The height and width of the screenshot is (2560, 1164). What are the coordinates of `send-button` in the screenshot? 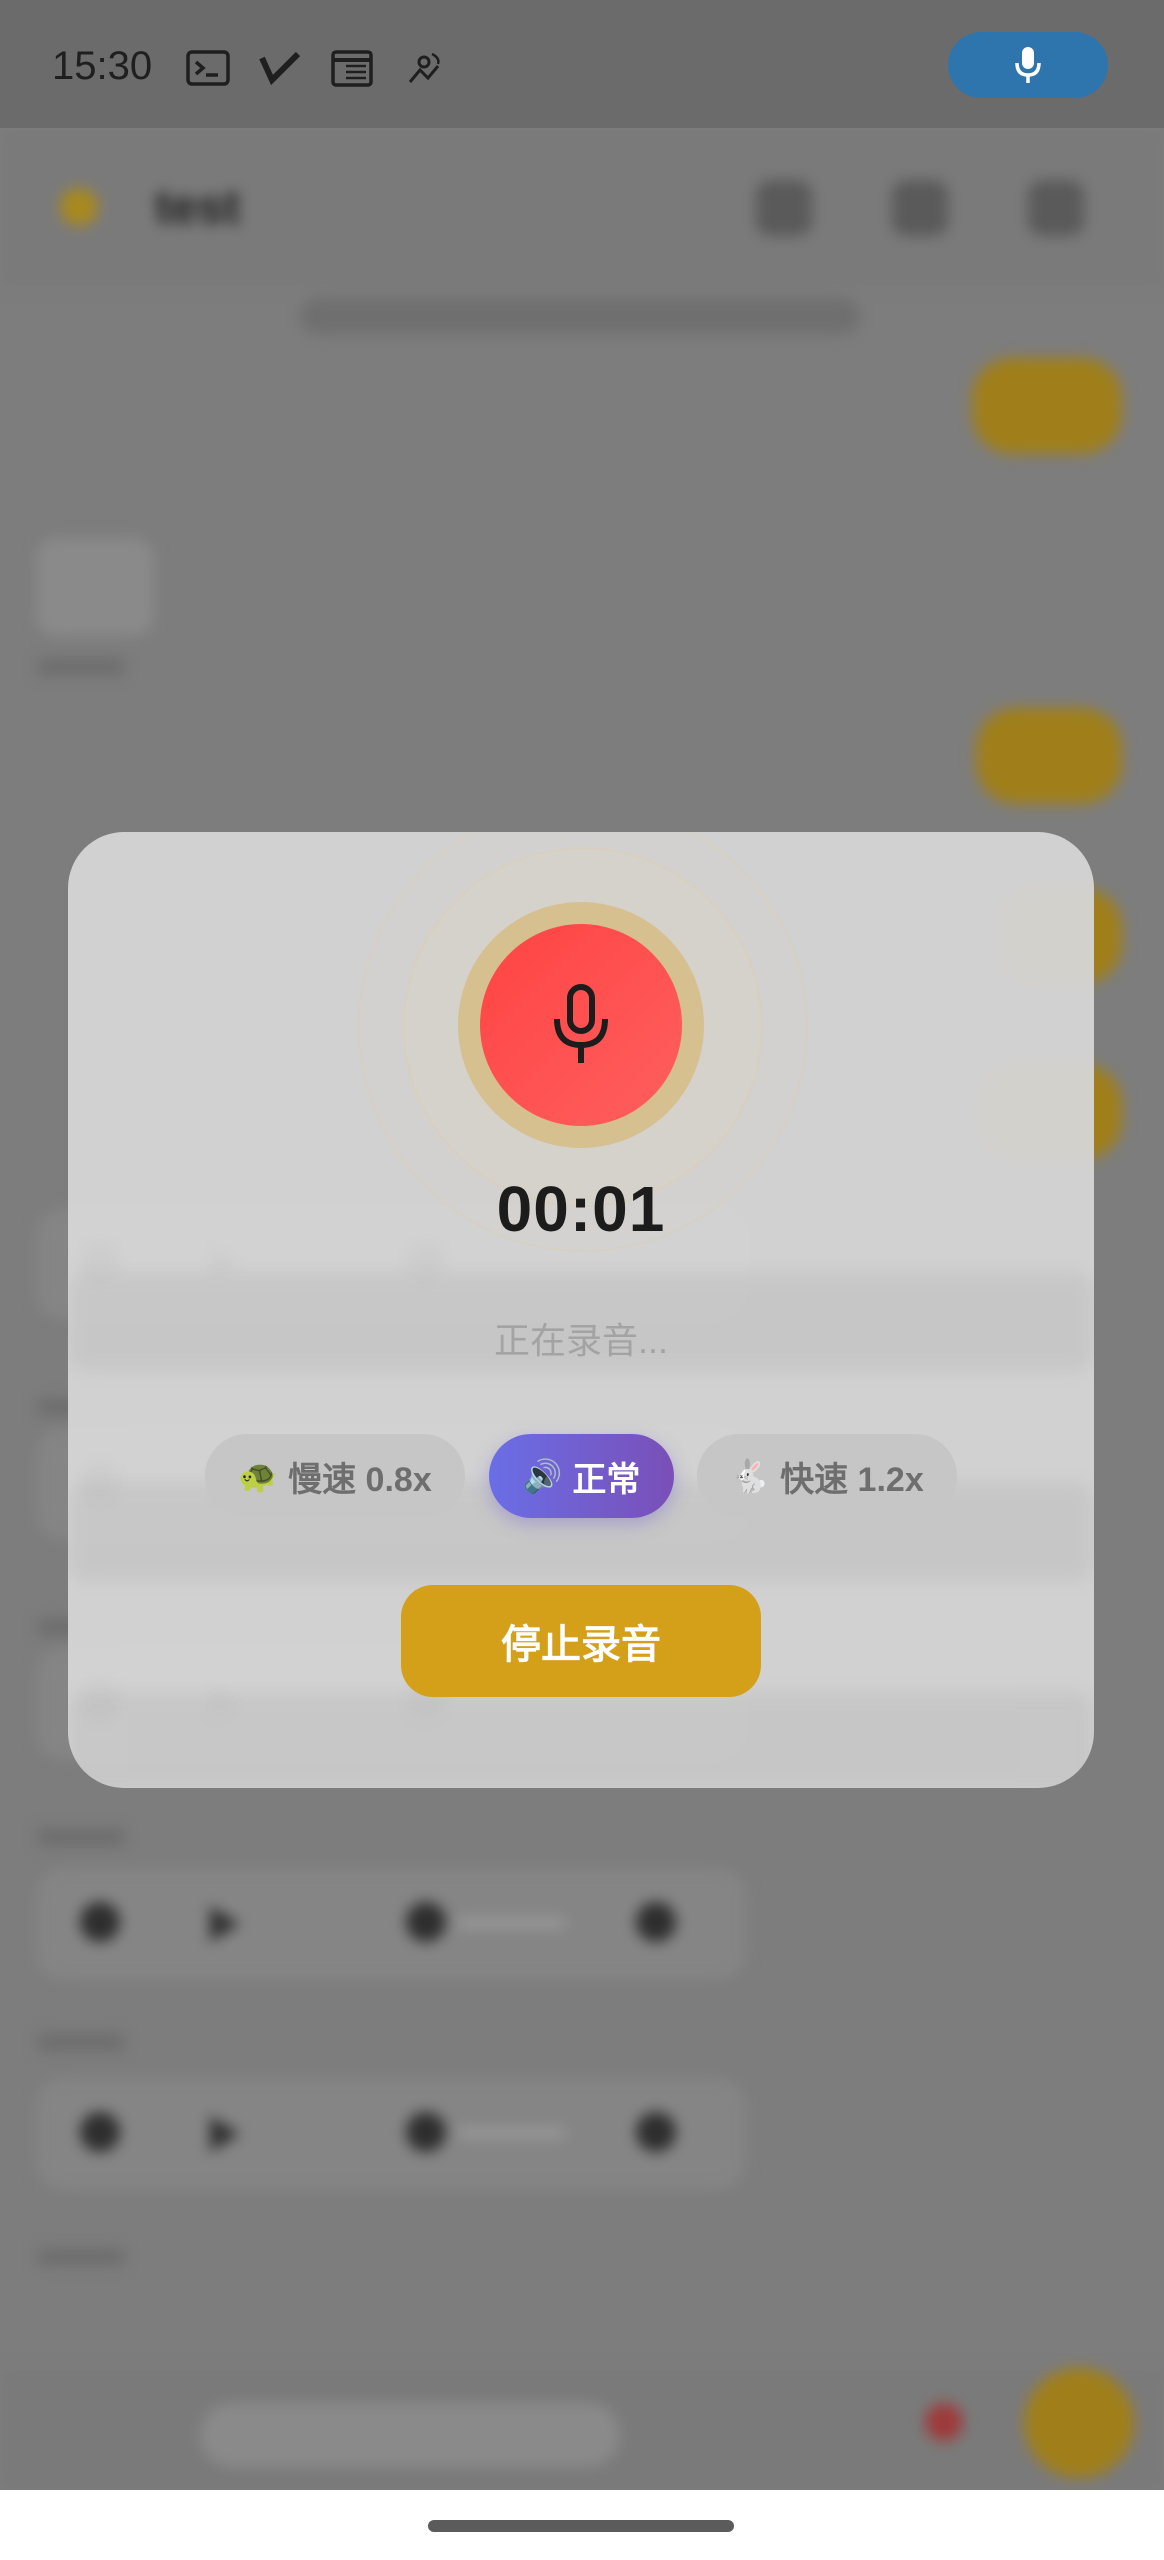 It's located at (1079, 2423).